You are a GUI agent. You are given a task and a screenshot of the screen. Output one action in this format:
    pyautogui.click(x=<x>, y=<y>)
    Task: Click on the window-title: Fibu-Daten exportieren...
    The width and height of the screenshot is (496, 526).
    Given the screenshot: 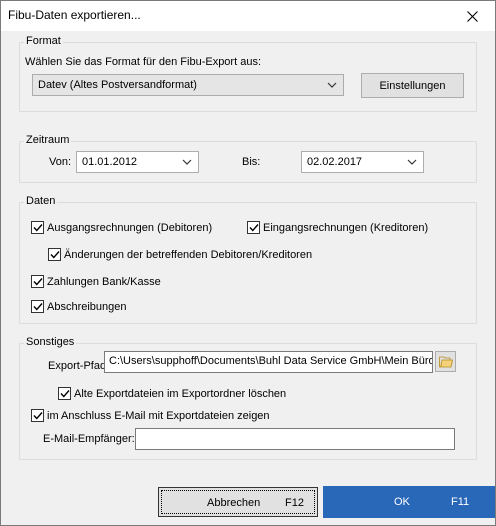 What is the action you would take?
    pyautogui.click(x=74, y=15)
    